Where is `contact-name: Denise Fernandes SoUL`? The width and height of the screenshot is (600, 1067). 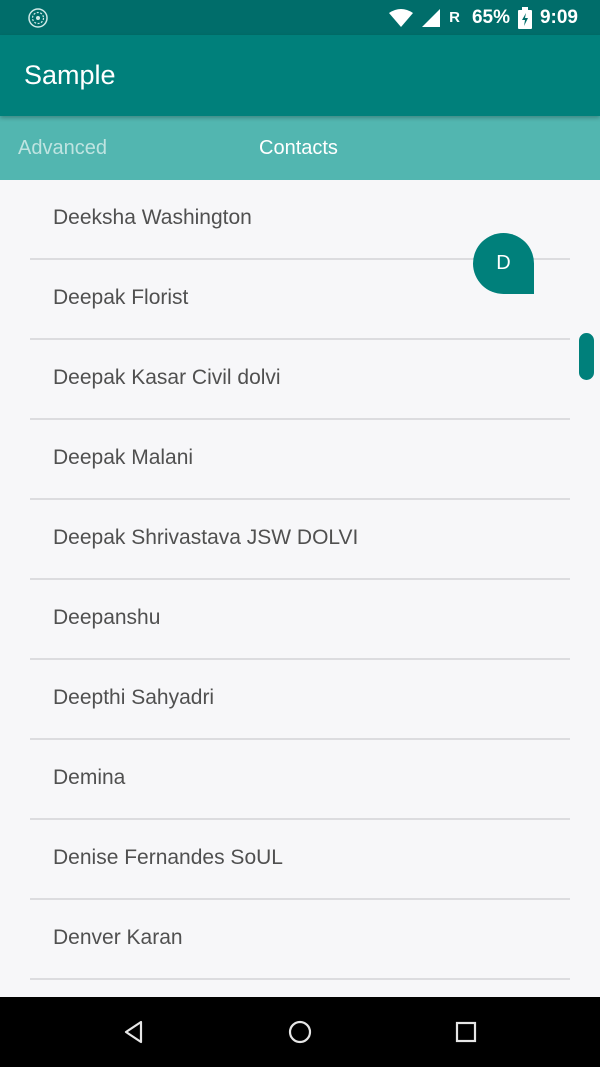
contact-name: Denise Fernandes SoUL is located at coordinates (168, 857).